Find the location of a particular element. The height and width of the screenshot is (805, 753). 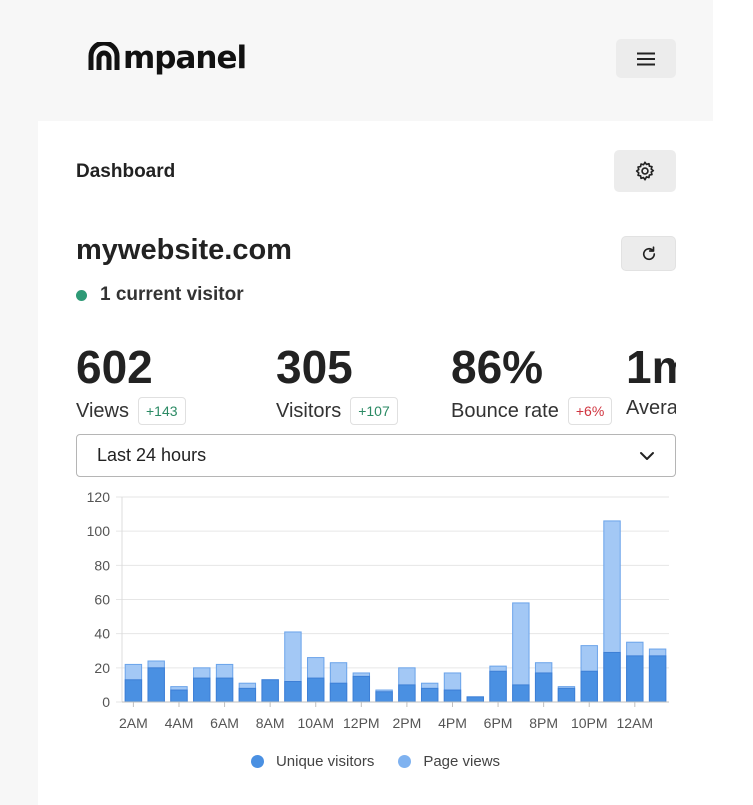

hamburger-icon is located at coordinates (646, 58).